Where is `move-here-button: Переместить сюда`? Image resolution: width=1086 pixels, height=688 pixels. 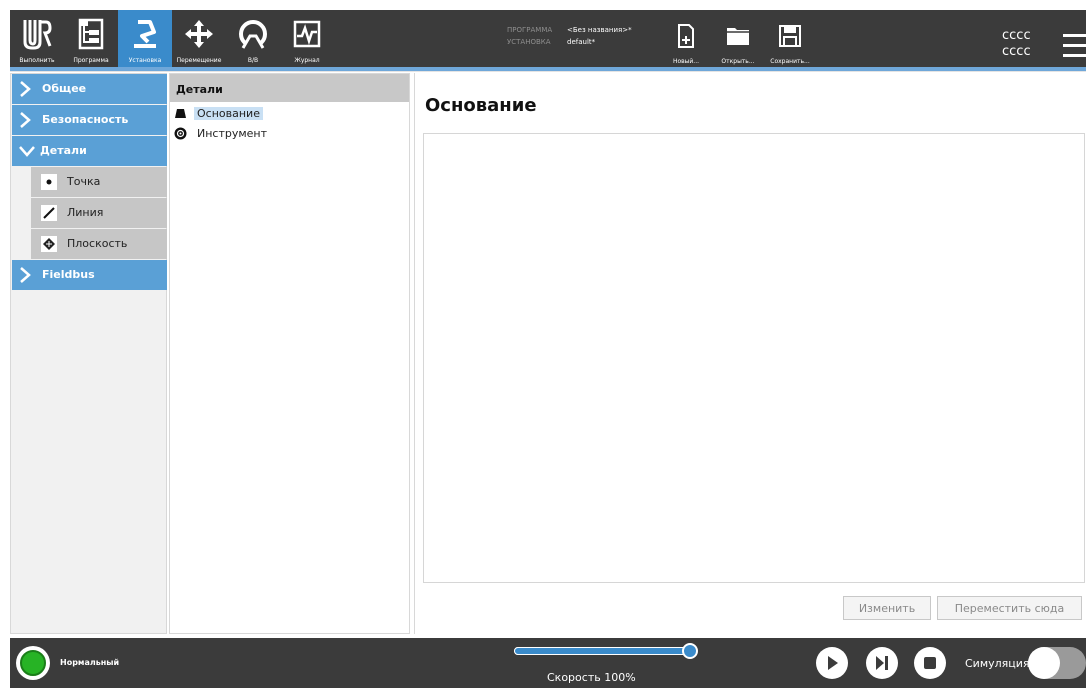 move-here-button: Переместить сюда is located at coordinates (1009, 608).